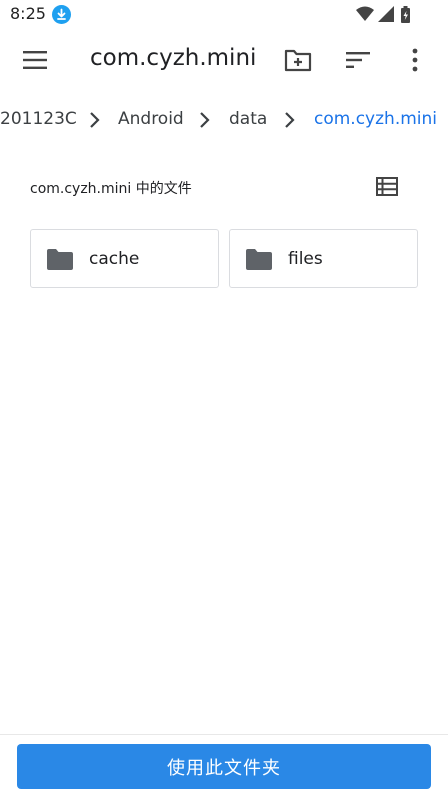 The image size is (448, 796). I want to click on section-title: com.cyzh.mini 中的文件, so click(111, 189).